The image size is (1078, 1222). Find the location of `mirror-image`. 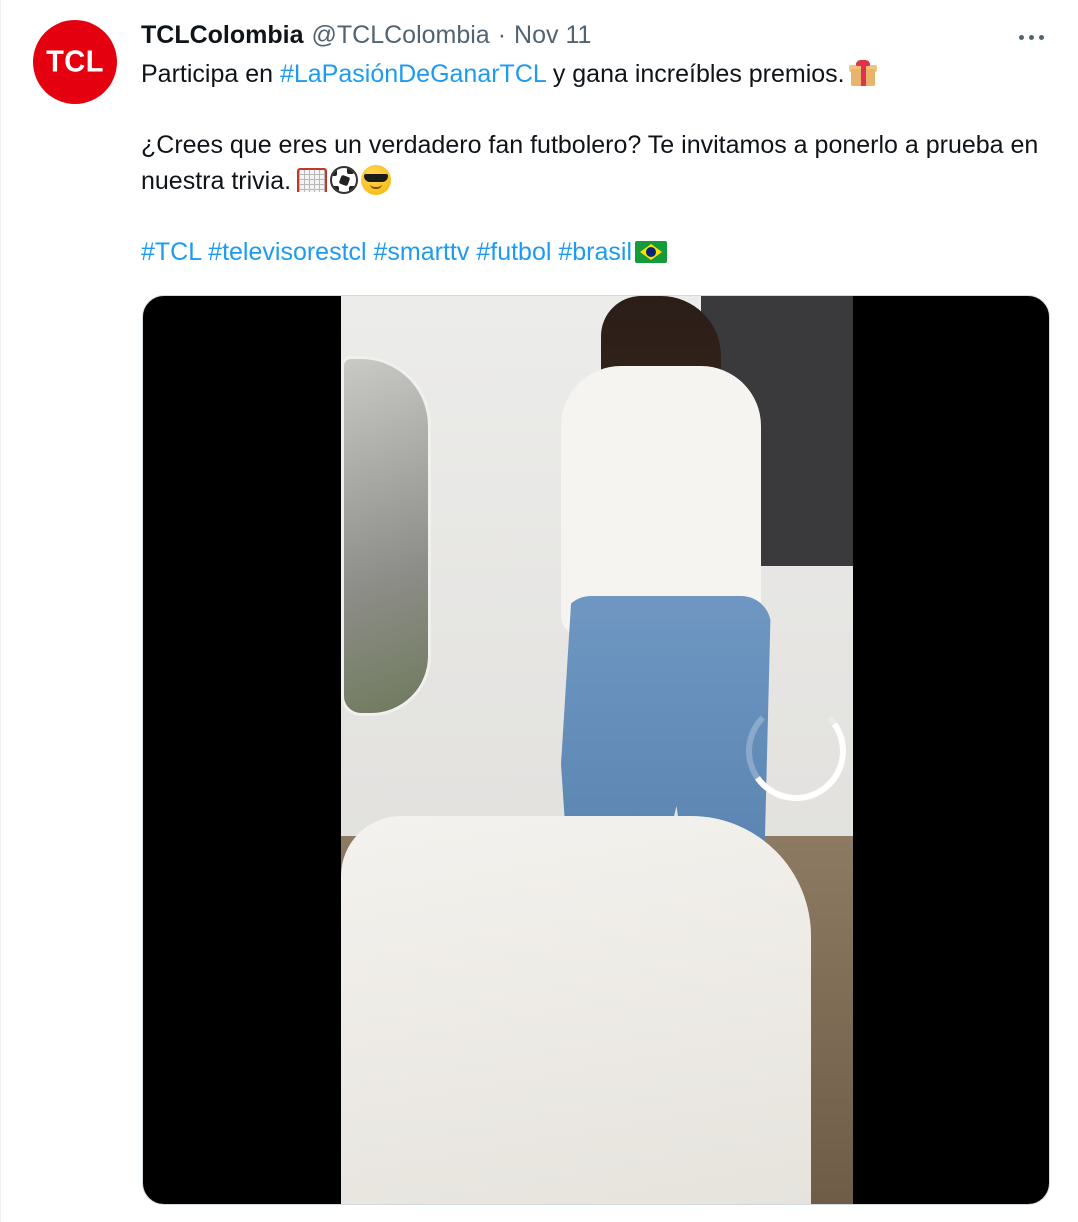

mirror-image is located at coordinates (386, 536).